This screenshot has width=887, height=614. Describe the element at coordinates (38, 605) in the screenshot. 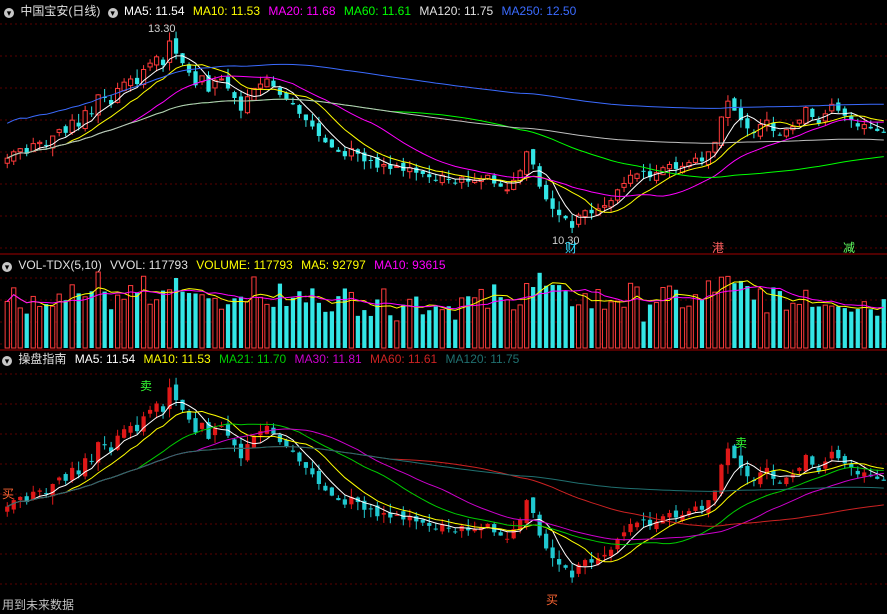

I see `footer-note: 用到未来数据` at that location.